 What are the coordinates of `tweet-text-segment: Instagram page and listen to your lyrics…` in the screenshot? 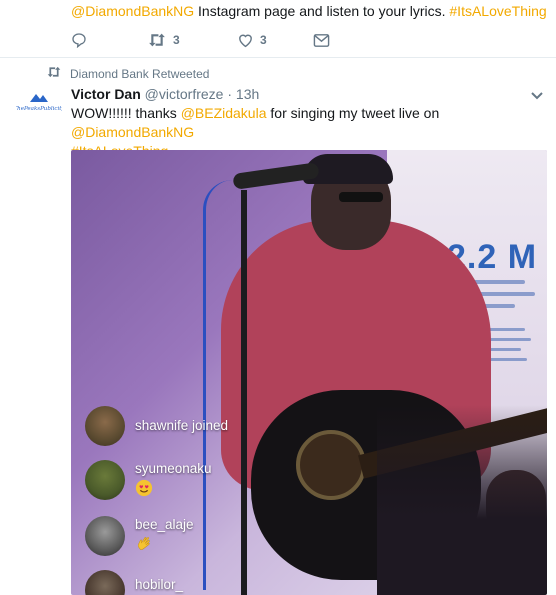 It's located at (322, 11).